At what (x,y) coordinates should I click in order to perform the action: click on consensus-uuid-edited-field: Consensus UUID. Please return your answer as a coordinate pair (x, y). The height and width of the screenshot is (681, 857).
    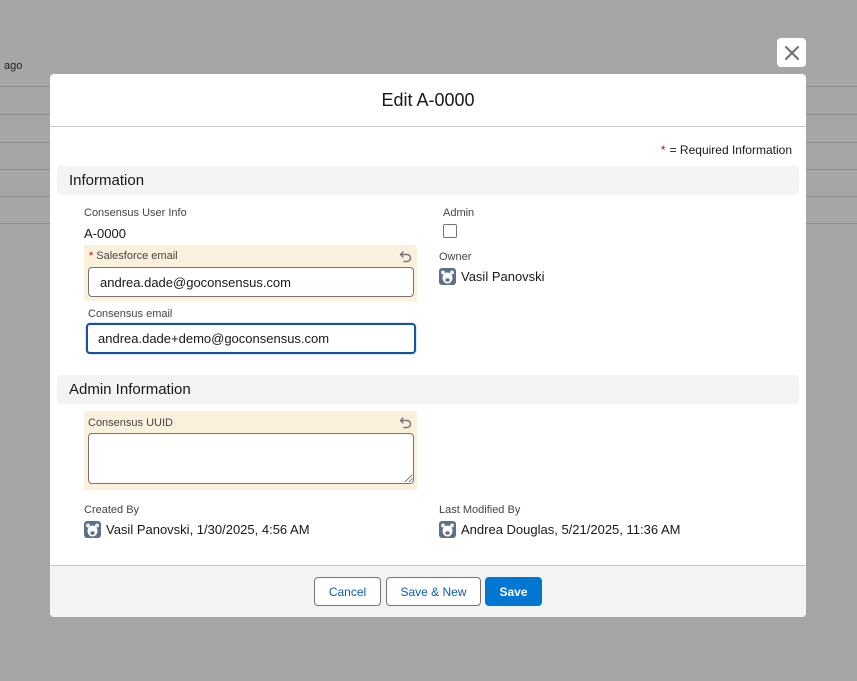
    Looking at the image, I should click on (250, 450).